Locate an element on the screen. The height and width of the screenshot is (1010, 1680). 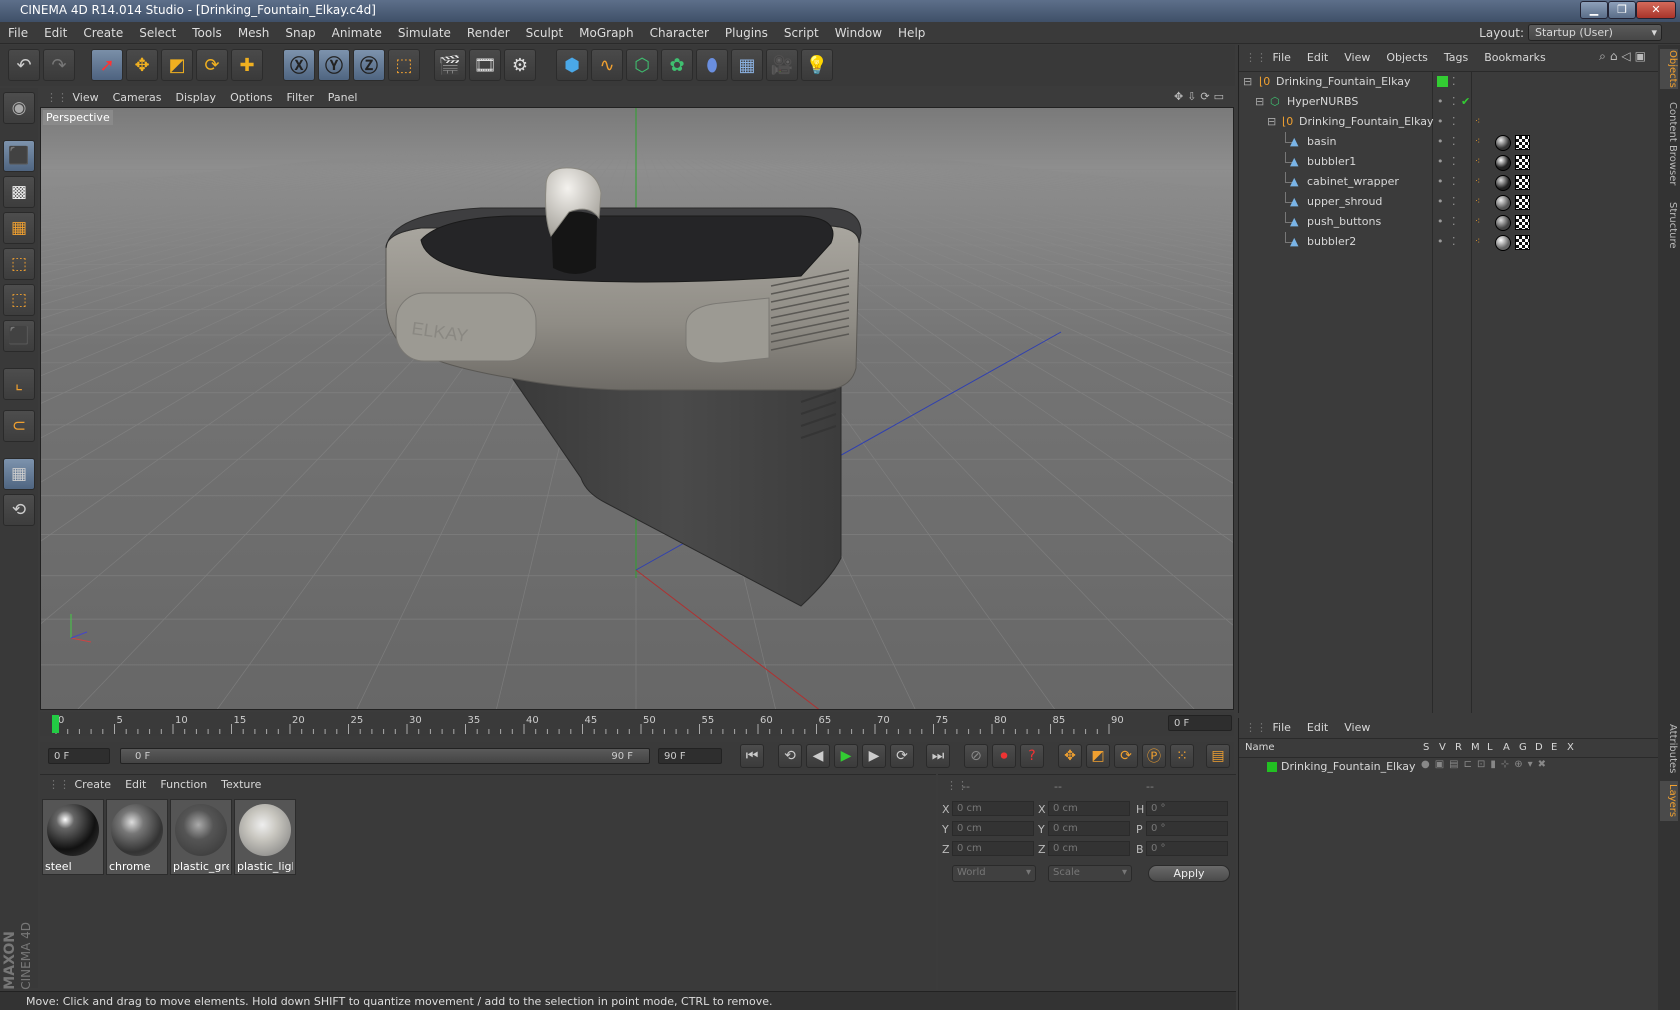
rotation-b-field: 0 ° is located at coordinates (1187, 848).